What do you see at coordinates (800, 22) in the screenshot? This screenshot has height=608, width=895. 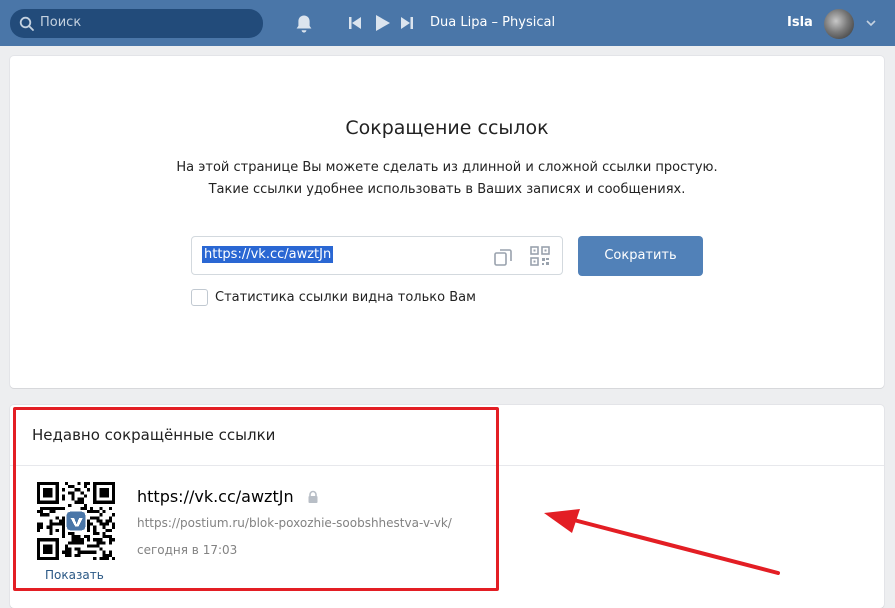 I see `username: Isla` at bounding box center [800, 22].